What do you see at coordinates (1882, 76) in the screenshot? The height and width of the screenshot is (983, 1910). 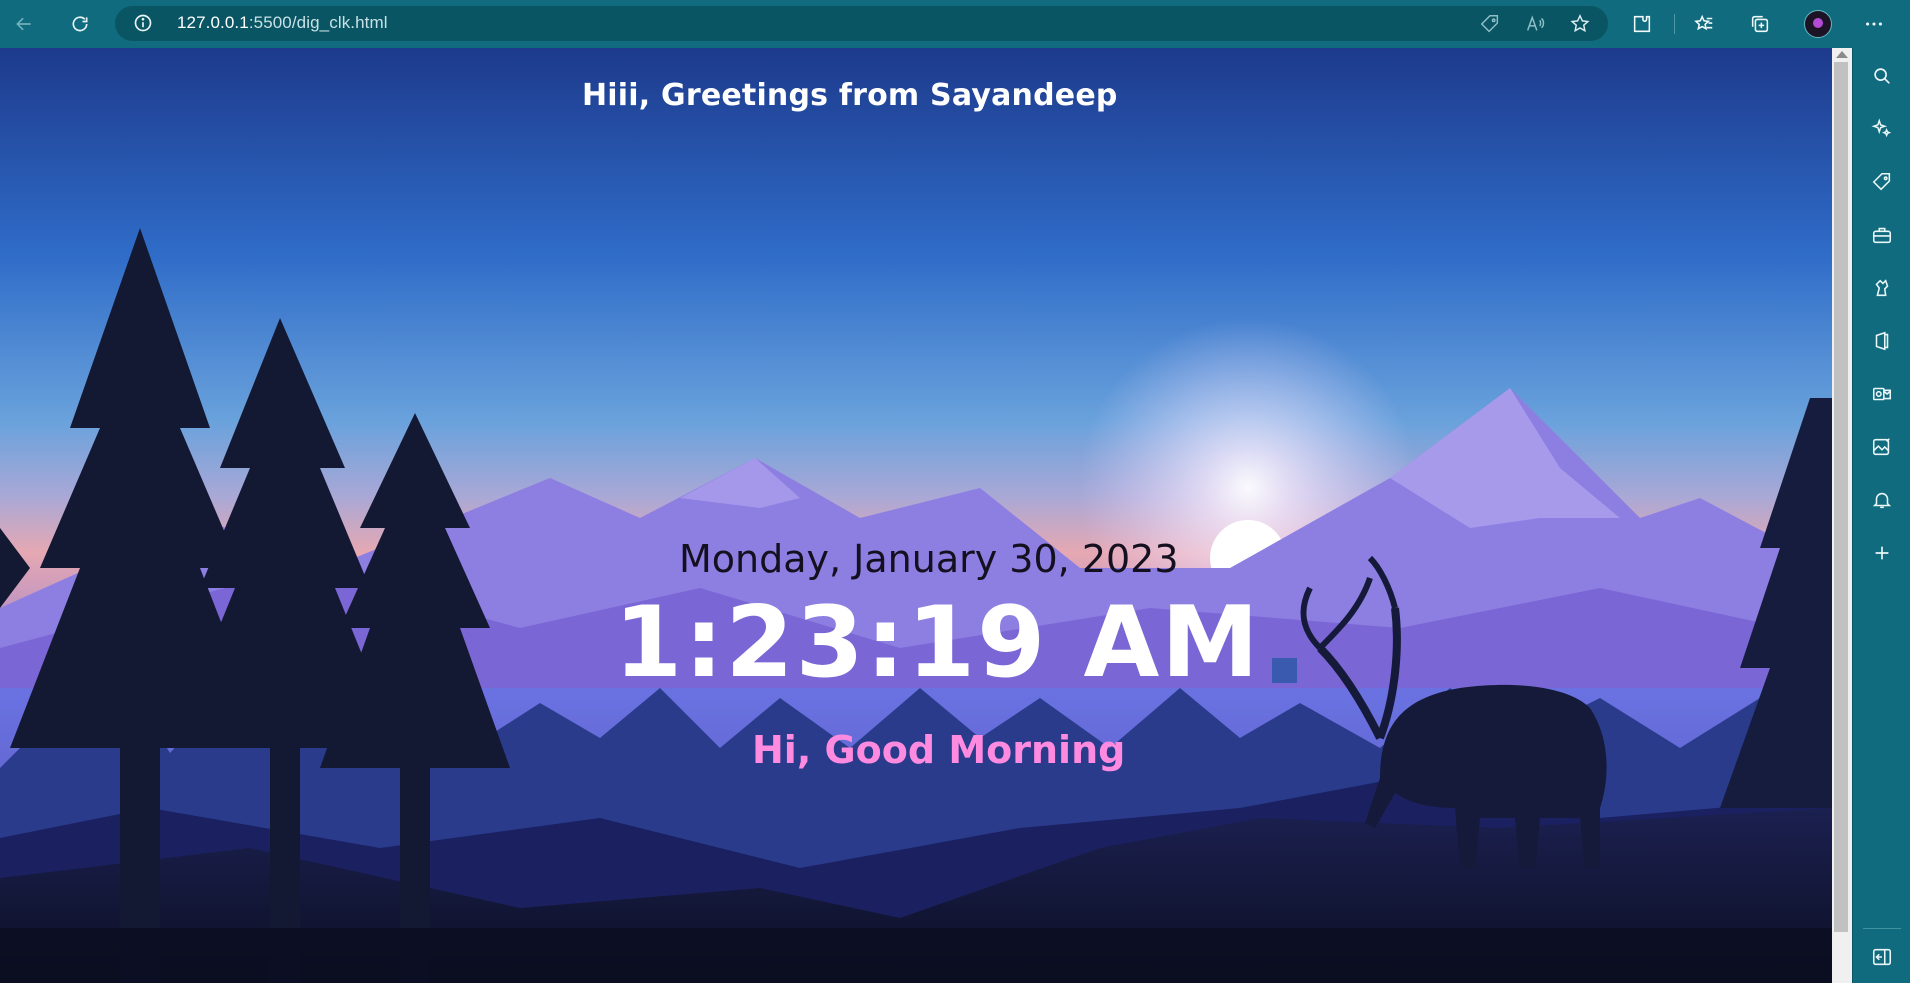 I see `search-icon` at bounding box center [1882, 76].